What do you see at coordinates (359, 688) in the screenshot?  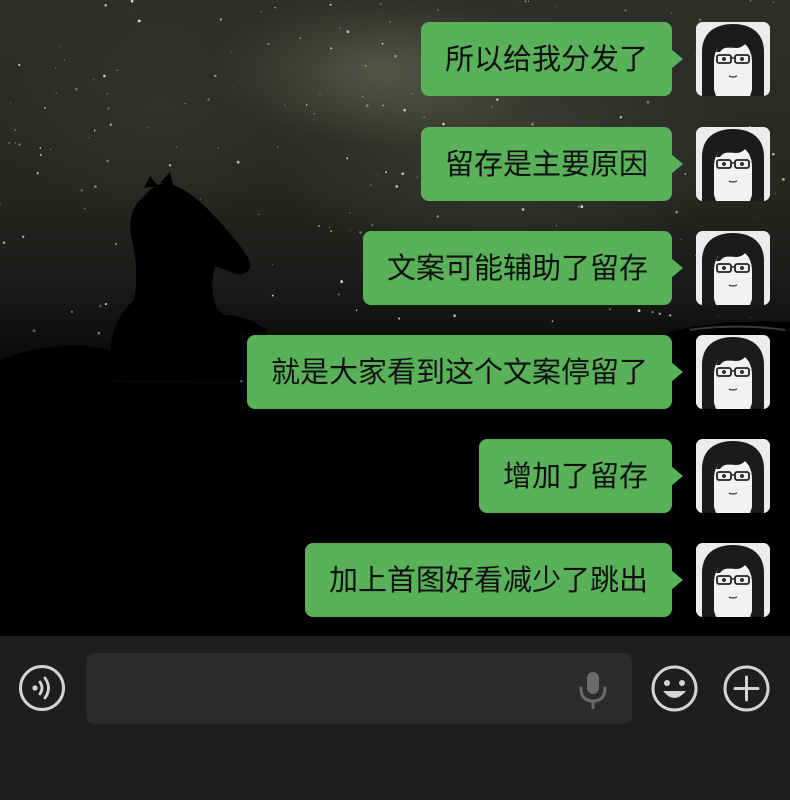 I see `message-text-input` at bounding box center [359, 688].